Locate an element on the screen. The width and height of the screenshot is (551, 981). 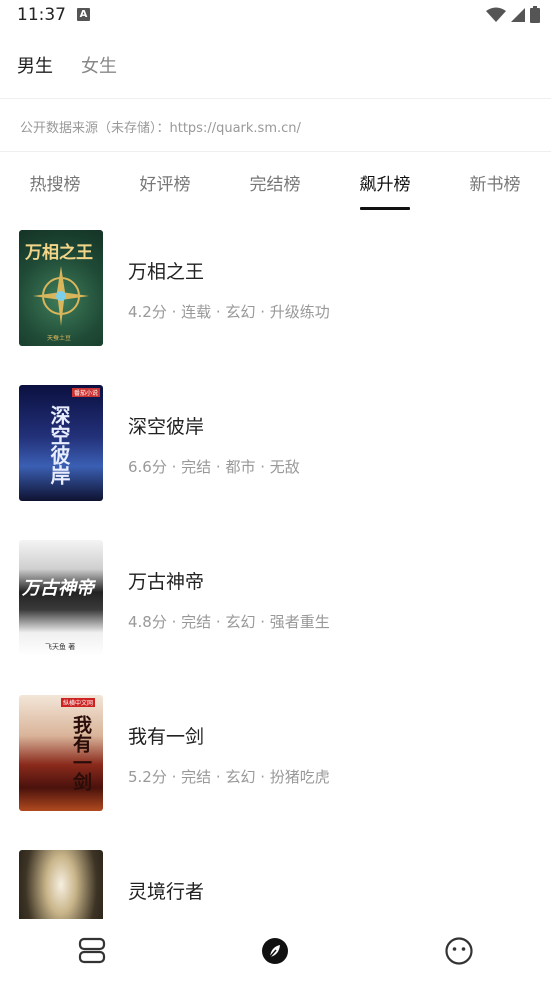
active-tab-indicator is located at coordinates (385, 208).